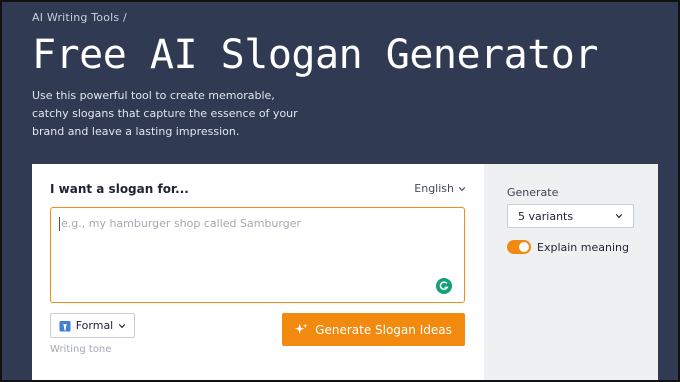 Image resolution: width=680 pixels, height=382 pixels. I want to click on sparkle-icon, so click(301, 328).